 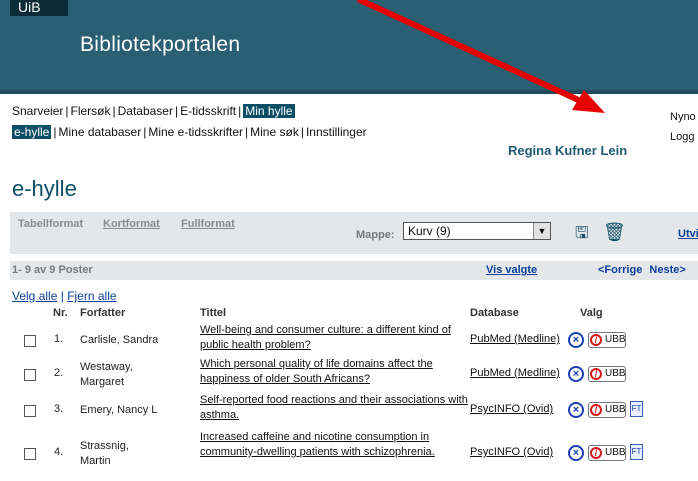 What do you see at coordinates (104, 453) in the screenshot?
I see `row-author: Strassnig, Martin` at bounding box center [104, 453].